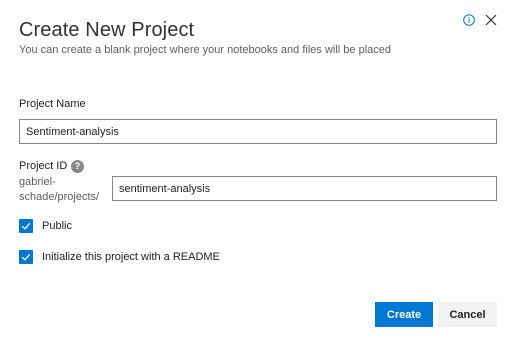 Image resolution: width=509 pixels, height=346 pixels. I want to click on public-checkbox, so click(26, 226).